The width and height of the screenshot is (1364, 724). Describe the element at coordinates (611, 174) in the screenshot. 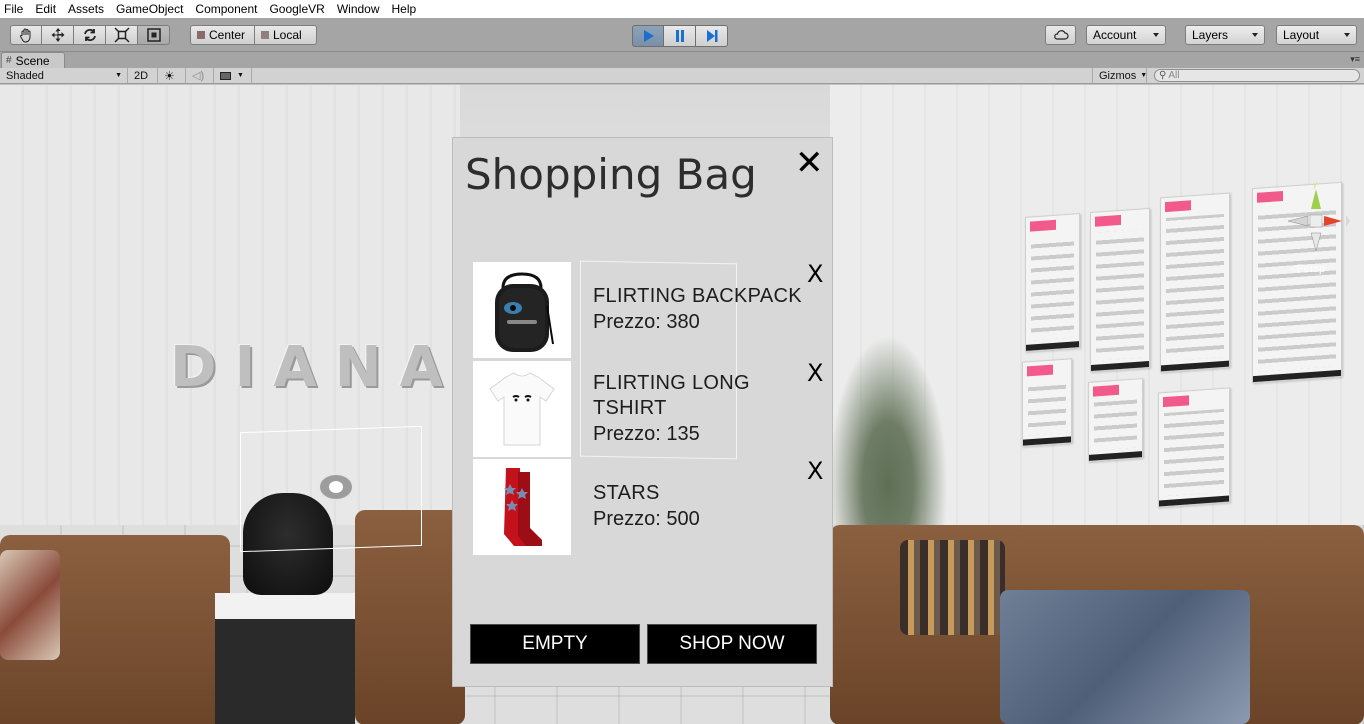

I see `panel-title: Shopping Bag` at that location.